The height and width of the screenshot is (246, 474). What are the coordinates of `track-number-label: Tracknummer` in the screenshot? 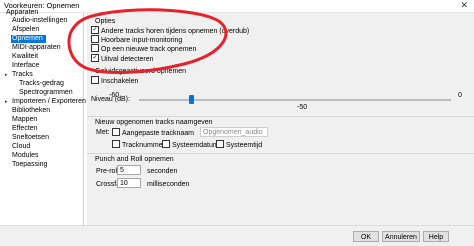 It's located at (143, 145).